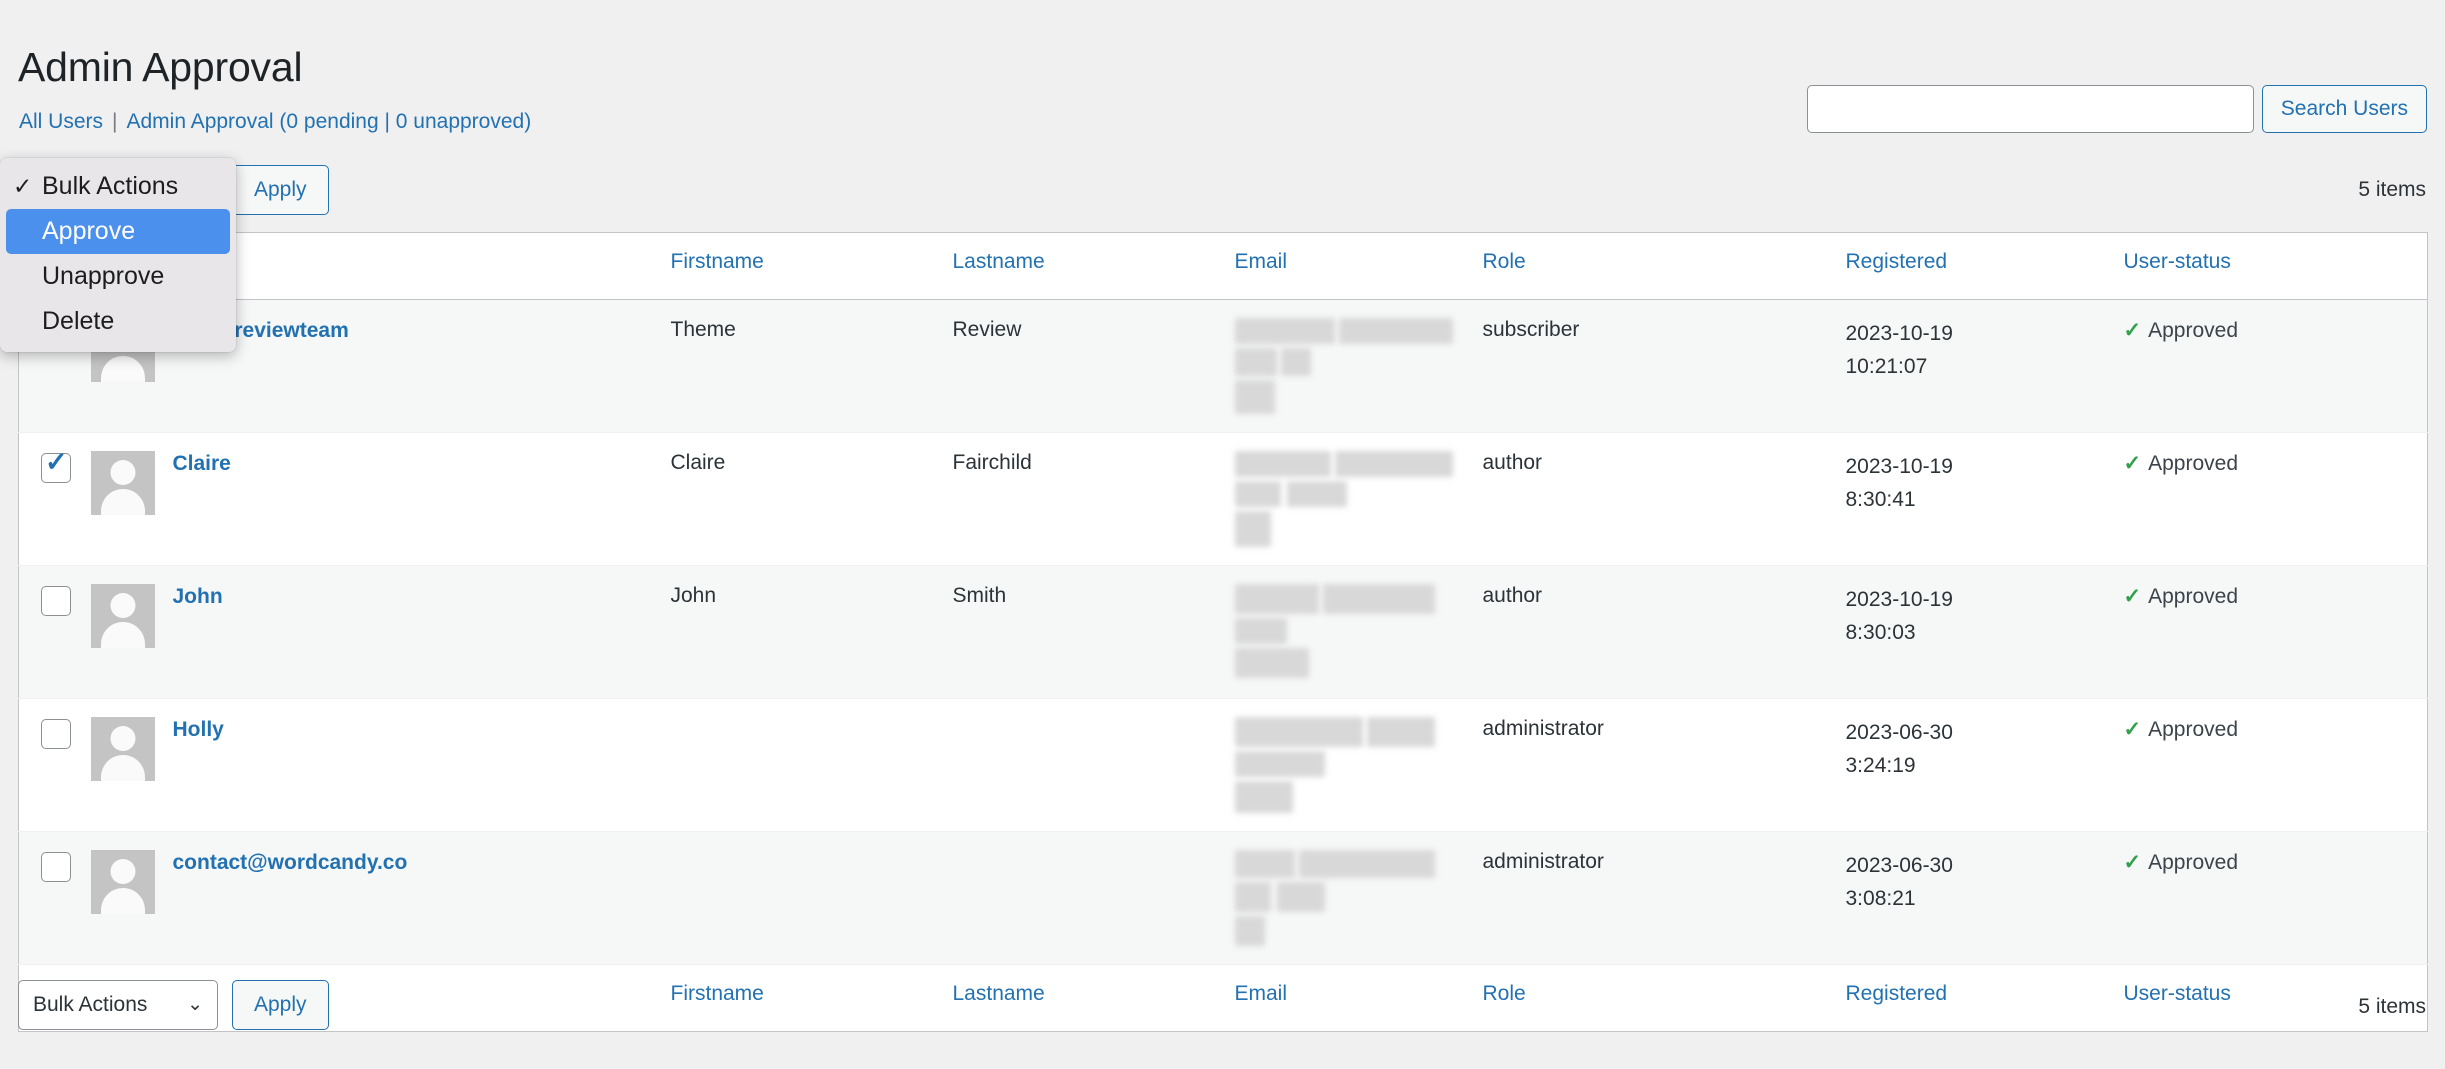  I want to click on username-link: John, so click(198, 596).